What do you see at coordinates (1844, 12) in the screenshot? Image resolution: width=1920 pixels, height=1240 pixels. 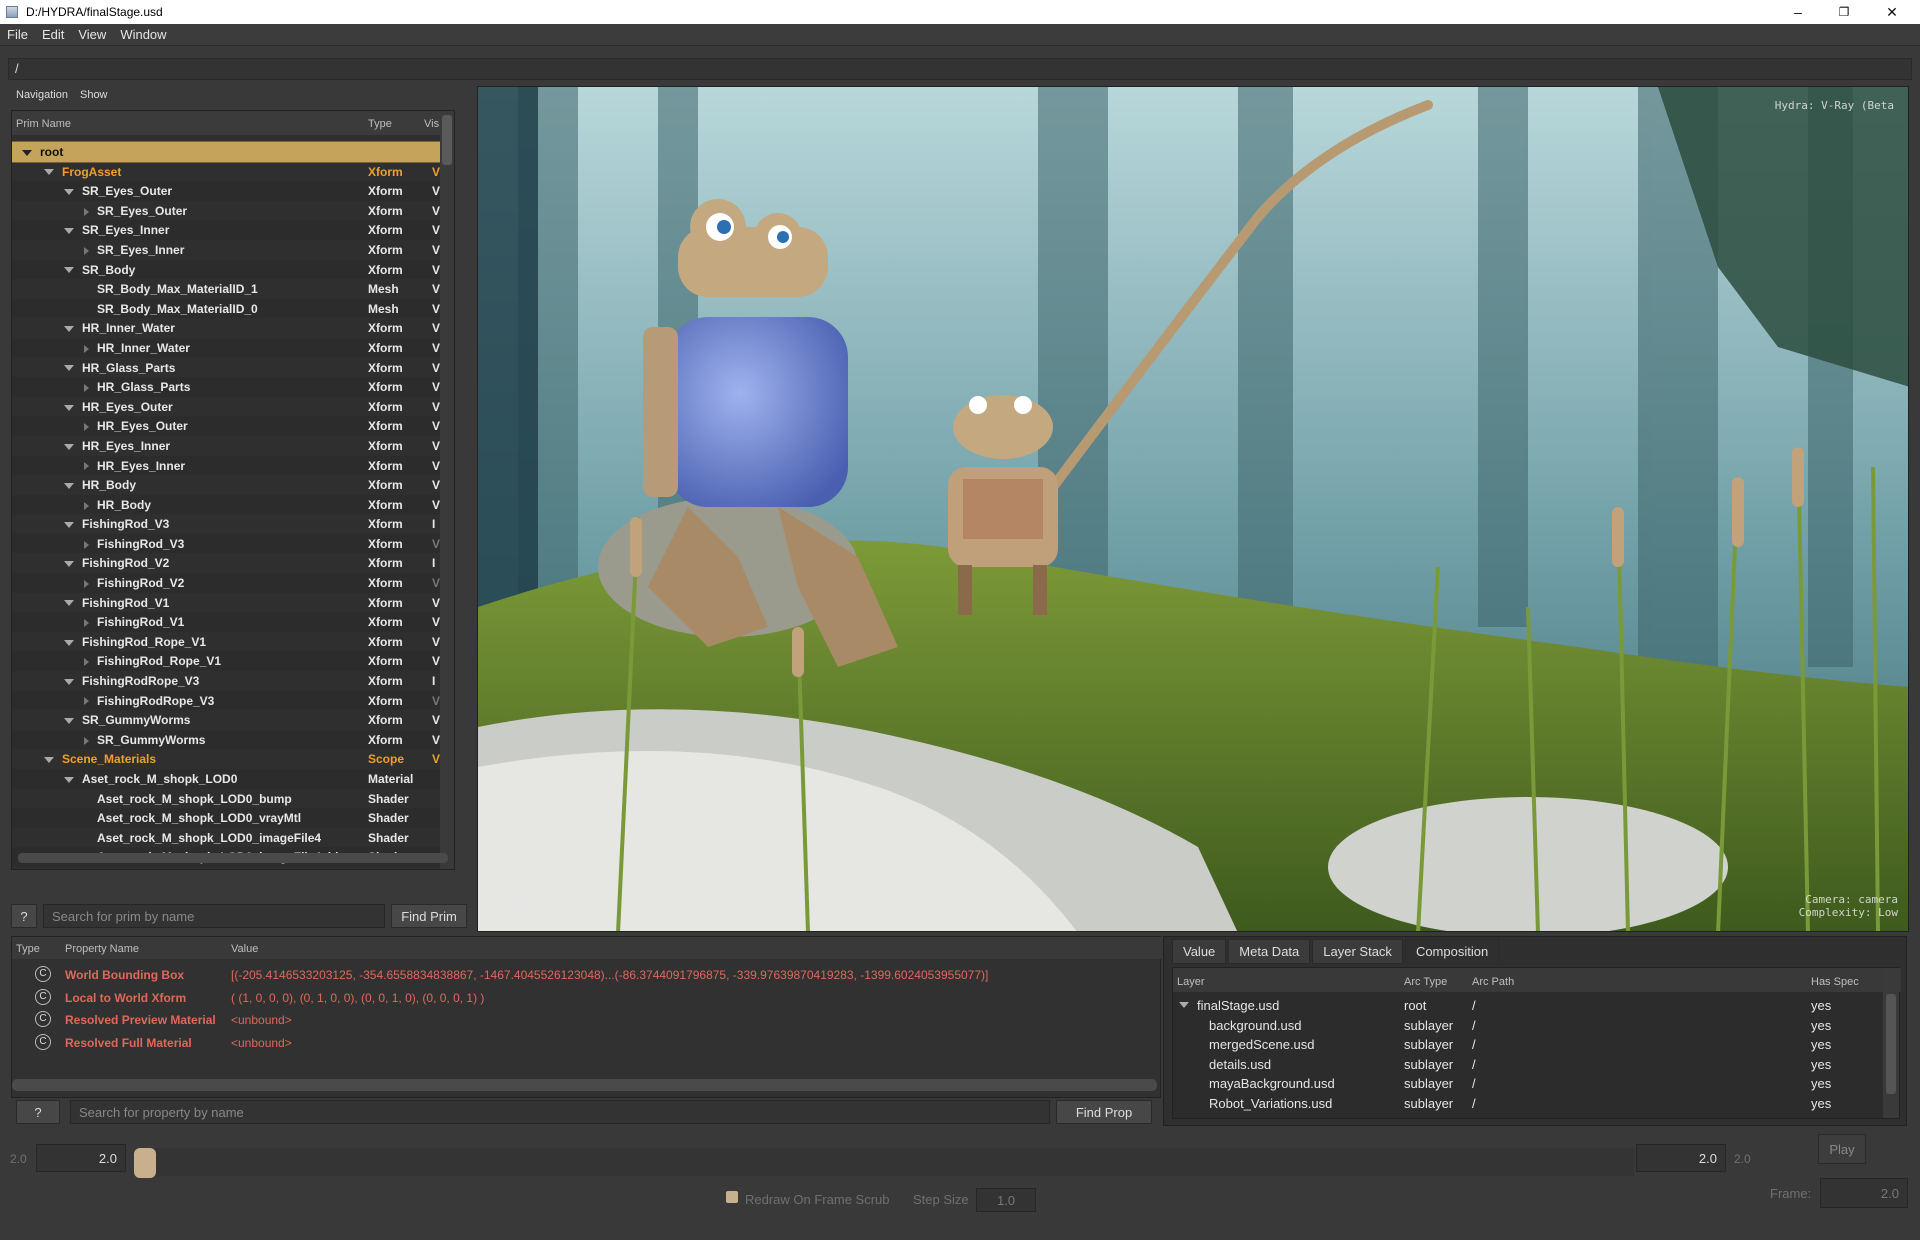 I see `maximize-button: ❐` at bounding box center [1844, 12].